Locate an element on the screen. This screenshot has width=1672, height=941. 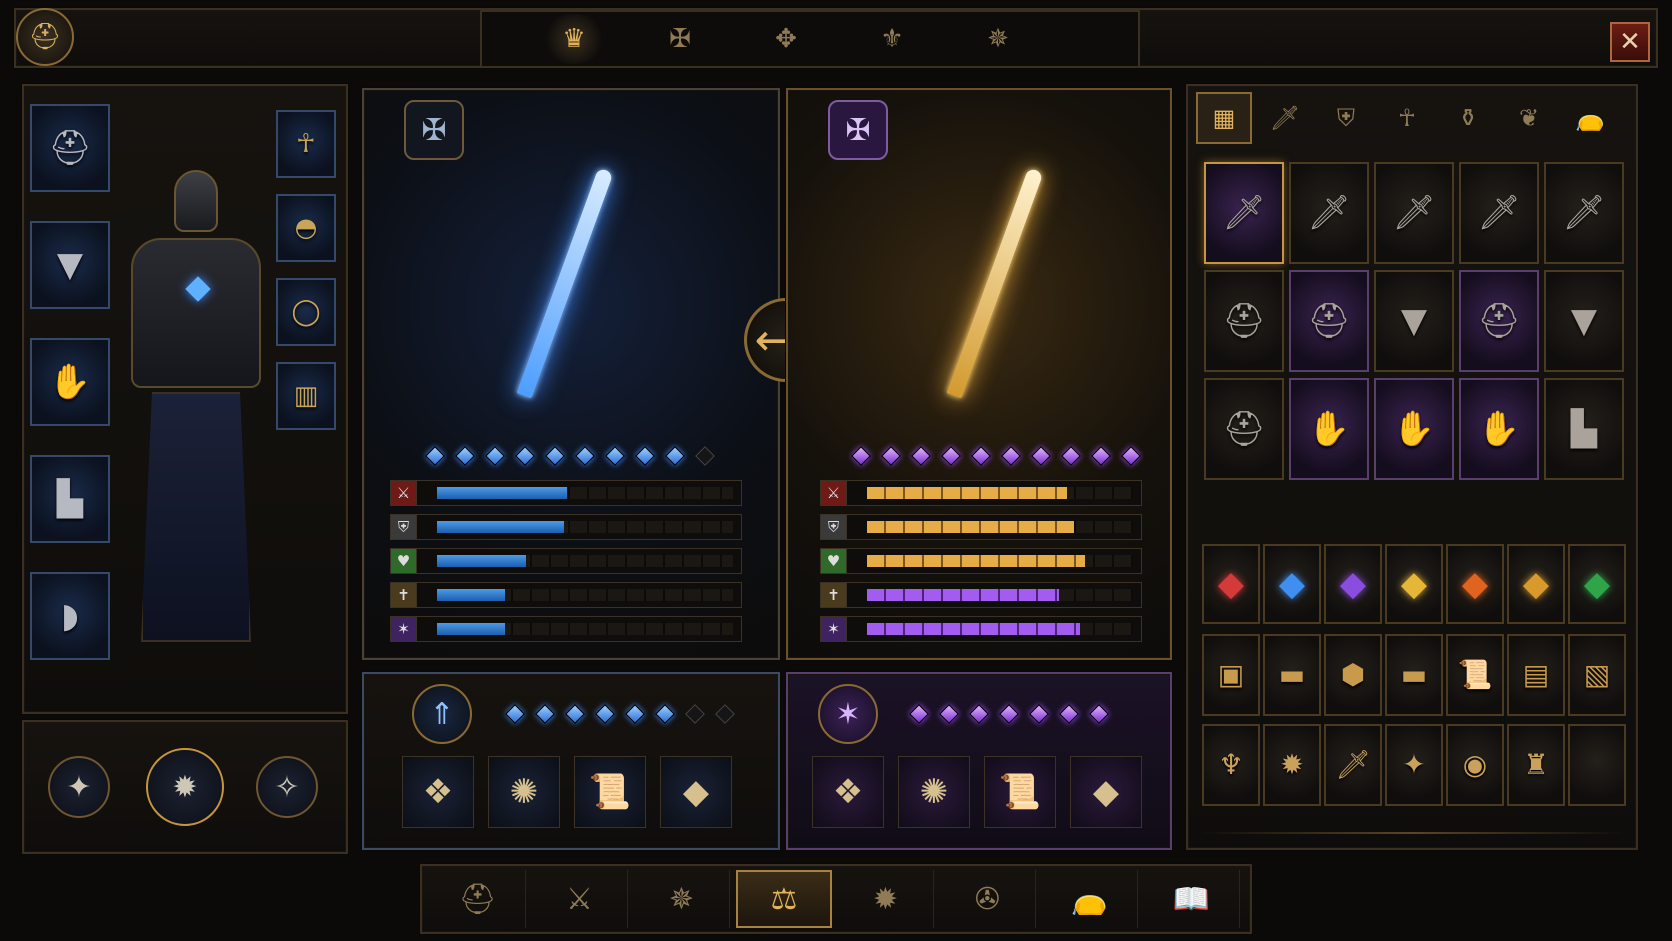
arcane-sigil-icon: ✶ is located at coordinates (848, 714).